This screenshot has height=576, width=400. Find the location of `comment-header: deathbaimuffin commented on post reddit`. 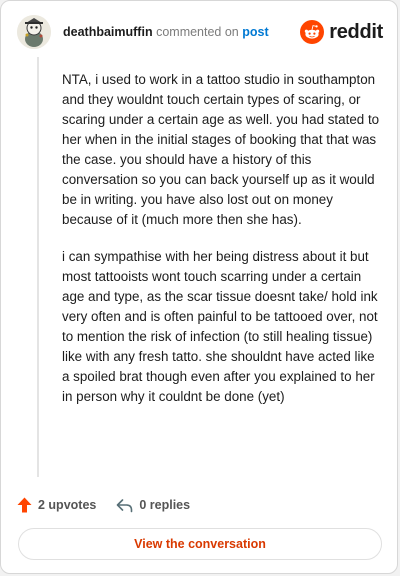

comment-header: deathbaimuffin commented on post reddit is located at coordinates (199, 33).